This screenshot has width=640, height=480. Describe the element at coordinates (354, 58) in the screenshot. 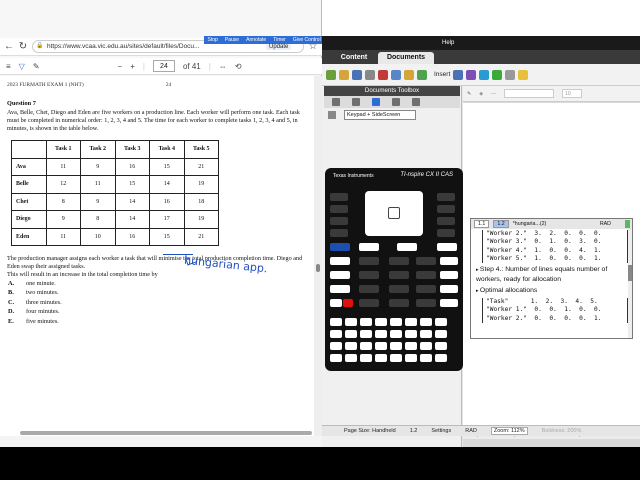

I see `tab-content: Content` at that location.